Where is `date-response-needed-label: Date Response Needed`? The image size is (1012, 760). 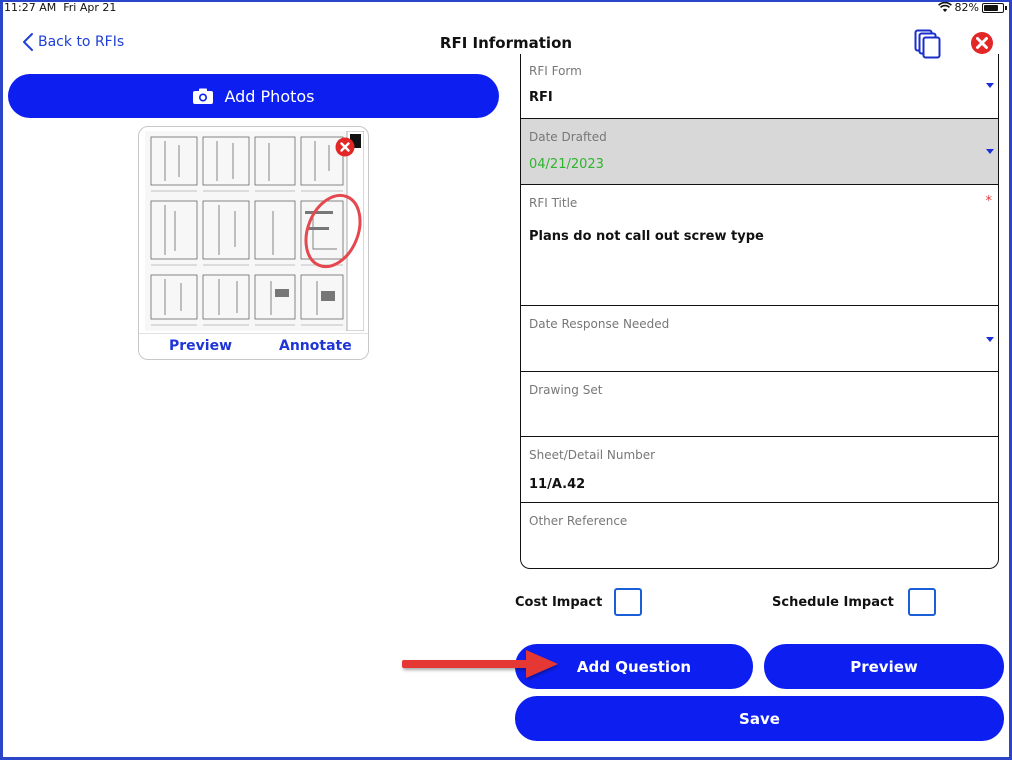
date-response-needed-label: Date Response Needed is located at coordinates (599, 324).